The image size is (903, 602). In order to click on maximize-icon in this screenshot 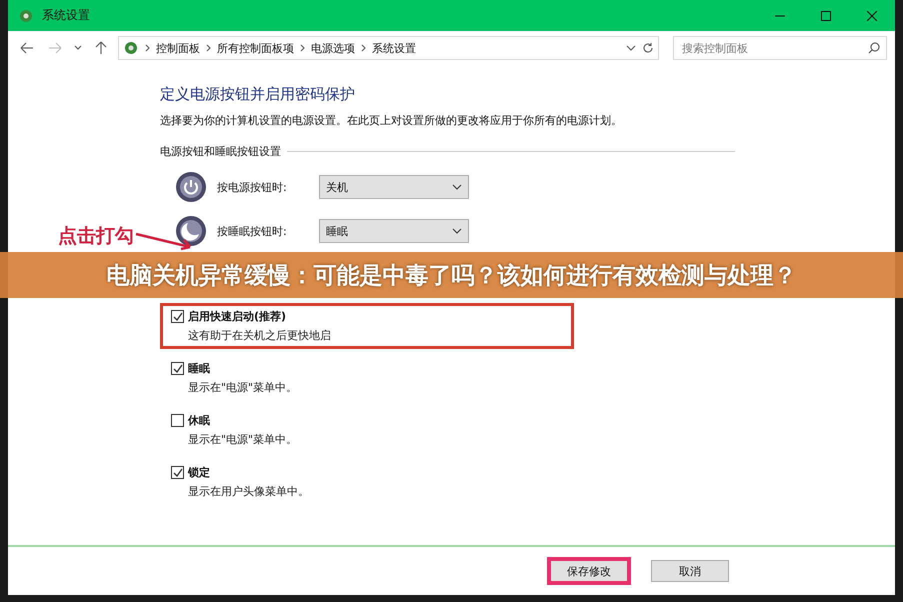, I will do `click(826, 15)`.